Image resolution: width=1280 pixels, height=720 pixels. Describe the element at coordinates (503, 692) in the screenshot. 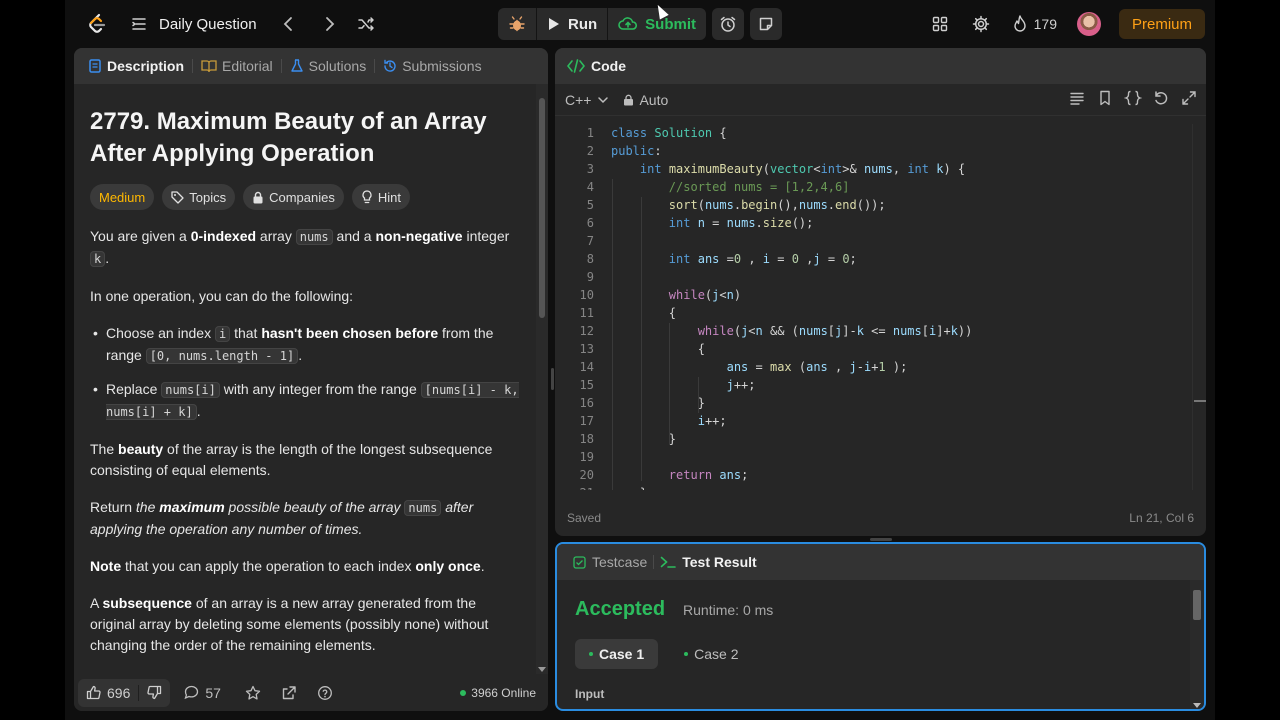

I see `online-count: 3966 Online` at that location.